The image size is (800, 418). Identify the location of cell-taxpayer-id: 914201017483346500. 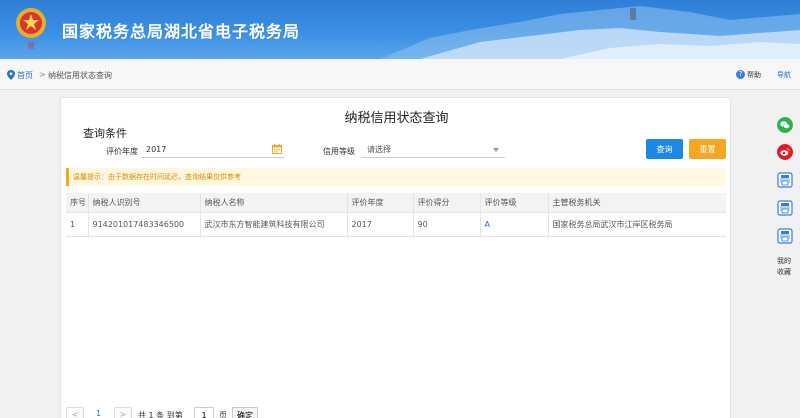
(144, 224).